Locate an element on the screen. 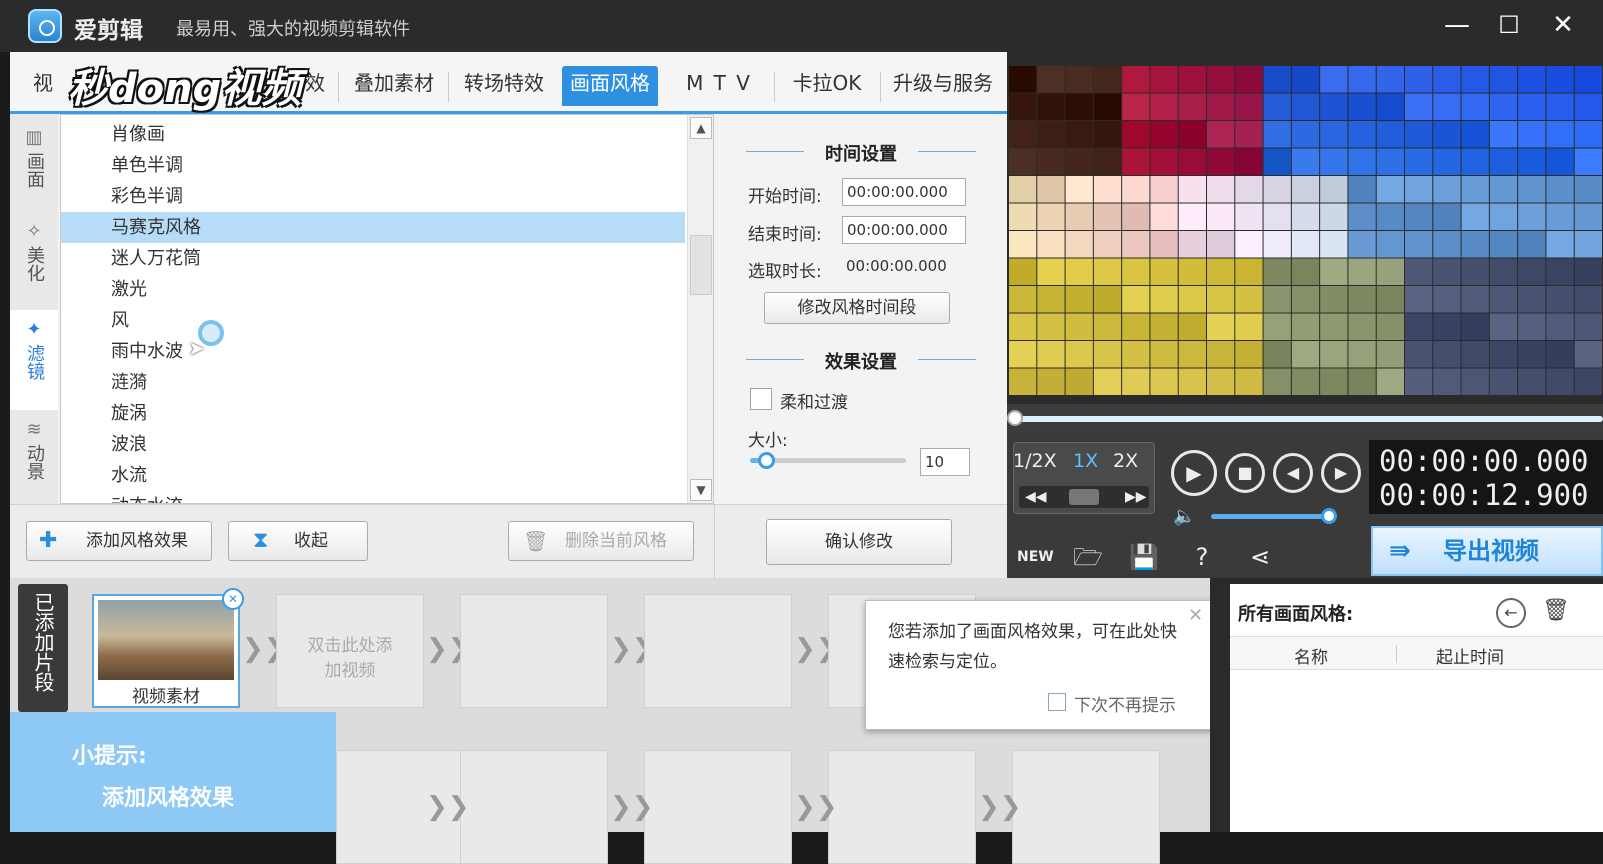 The height and width of the screenshot is (864, 1603). tab-transition: 转场特效 is located at coordinates (504, 86).